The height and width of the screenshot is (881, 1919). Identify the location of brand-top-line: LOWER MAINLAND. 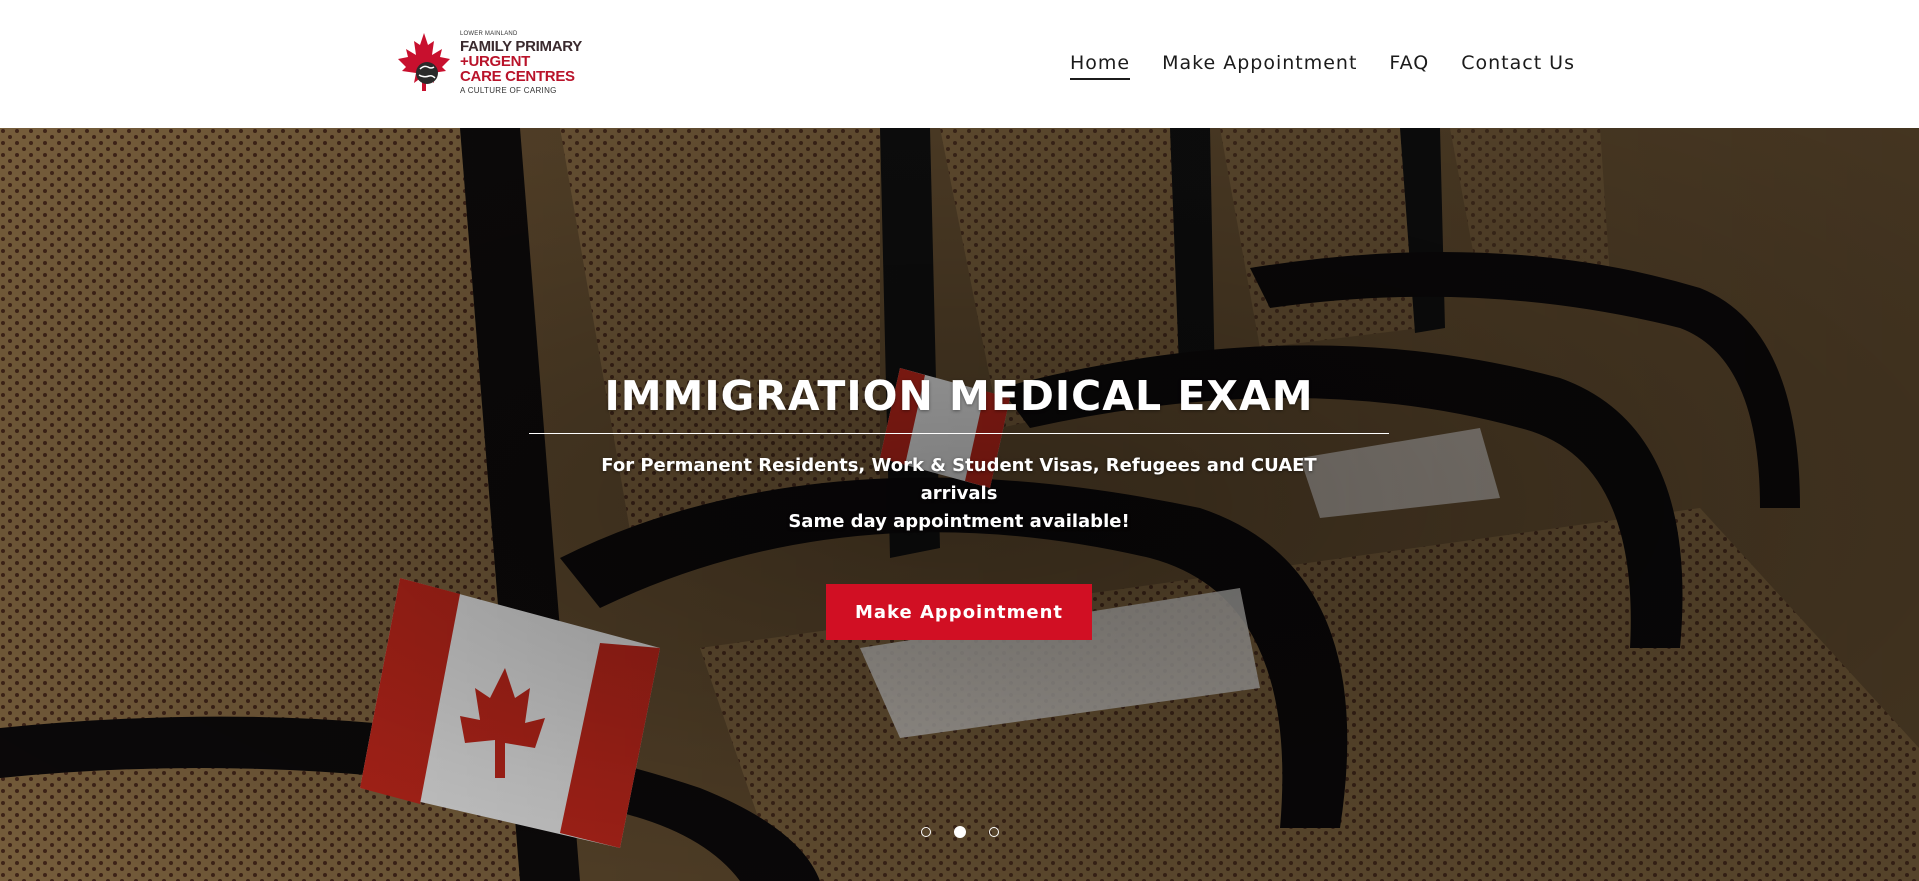
(489, 34).